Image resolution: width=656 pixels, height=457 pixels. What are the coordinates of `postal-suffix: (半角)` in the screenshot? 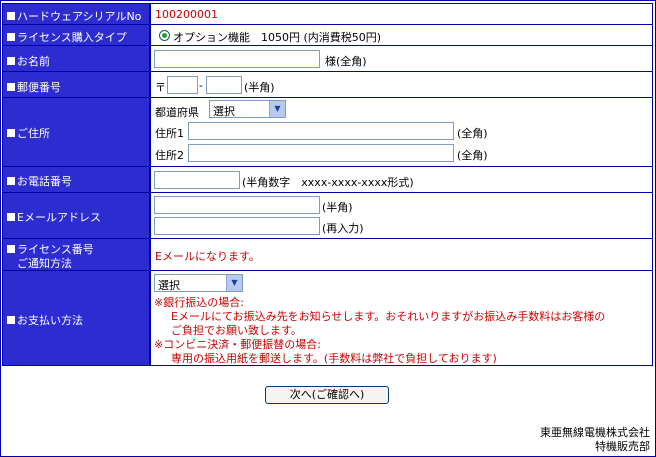 It's located at (259, 87).